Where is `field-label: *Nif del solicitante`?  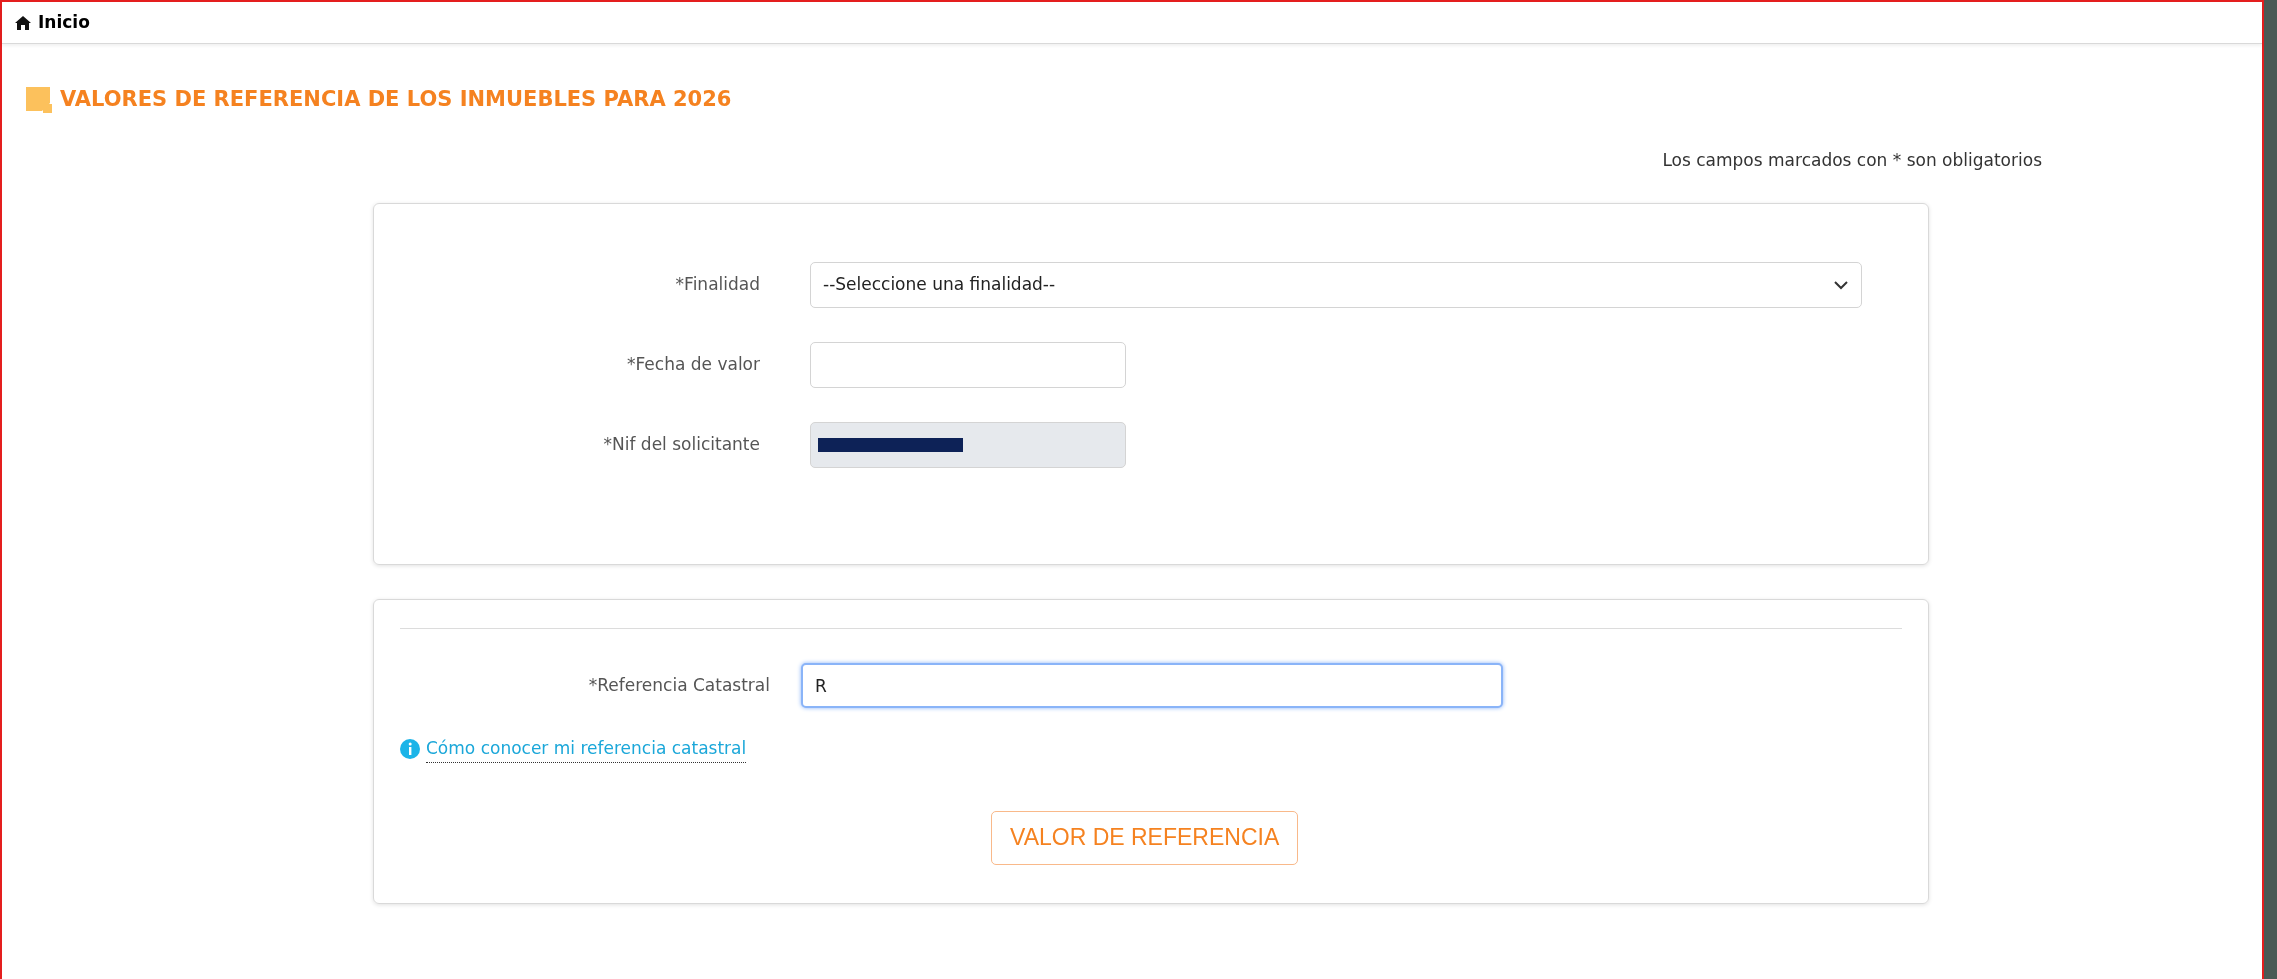 field-label: *Nif del solicitante is located at coordinates (681, 445).